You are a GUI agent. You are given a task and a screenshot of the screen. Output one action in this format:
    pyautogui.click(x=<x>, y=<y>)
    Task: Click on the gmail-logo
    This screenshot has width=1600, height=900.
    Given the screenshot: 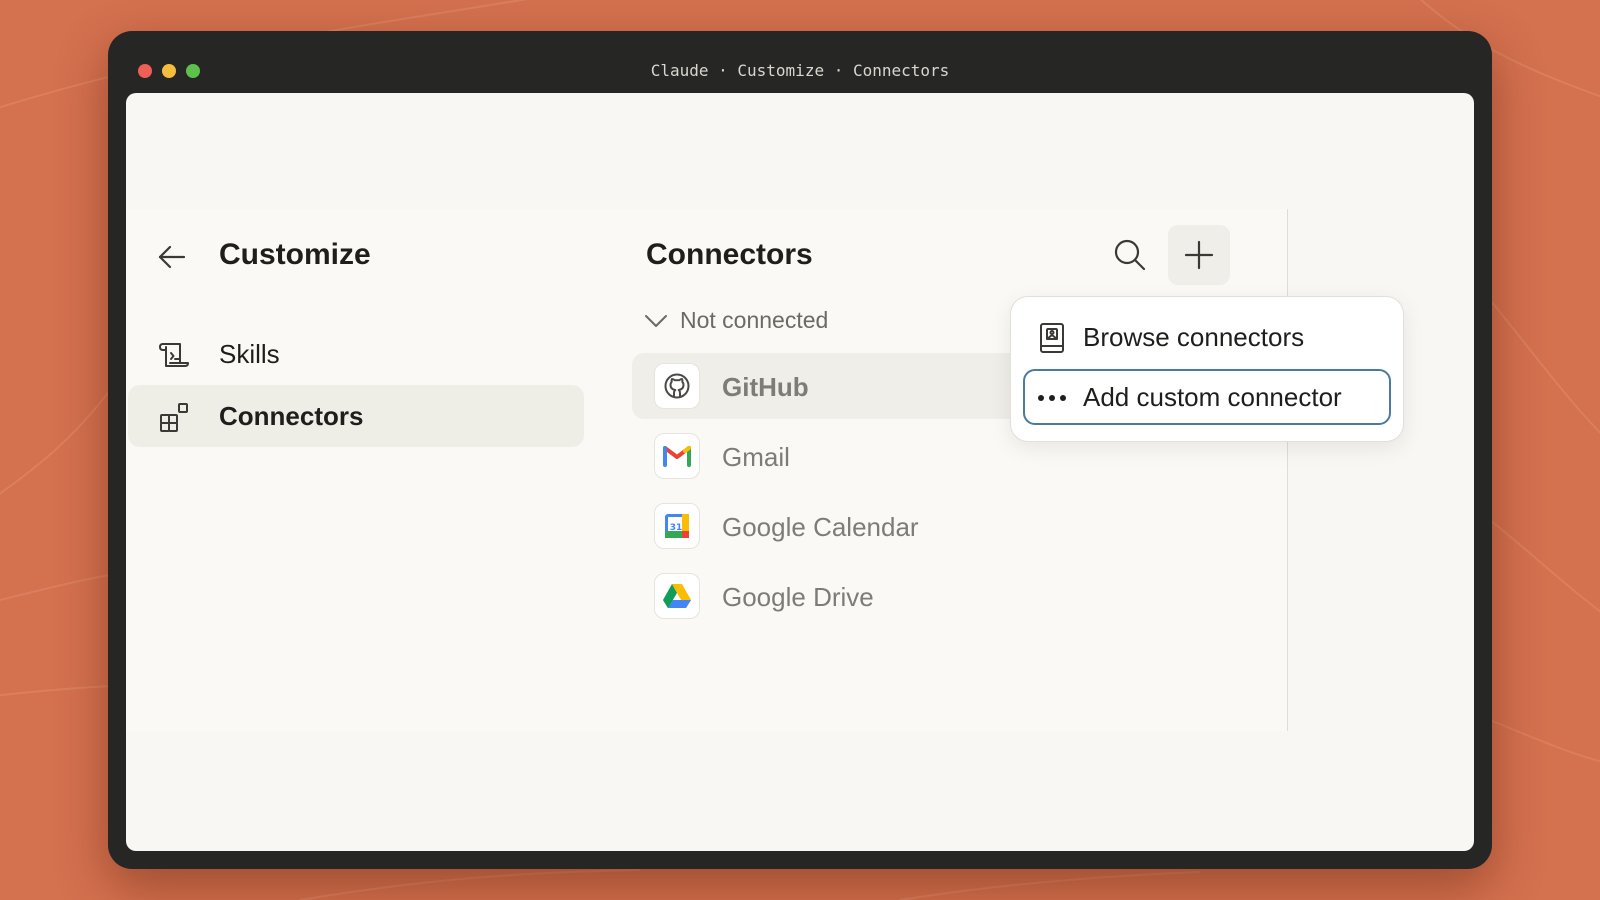 What is the action you would take?
    pyautogui.click(x=677, y=456)
    